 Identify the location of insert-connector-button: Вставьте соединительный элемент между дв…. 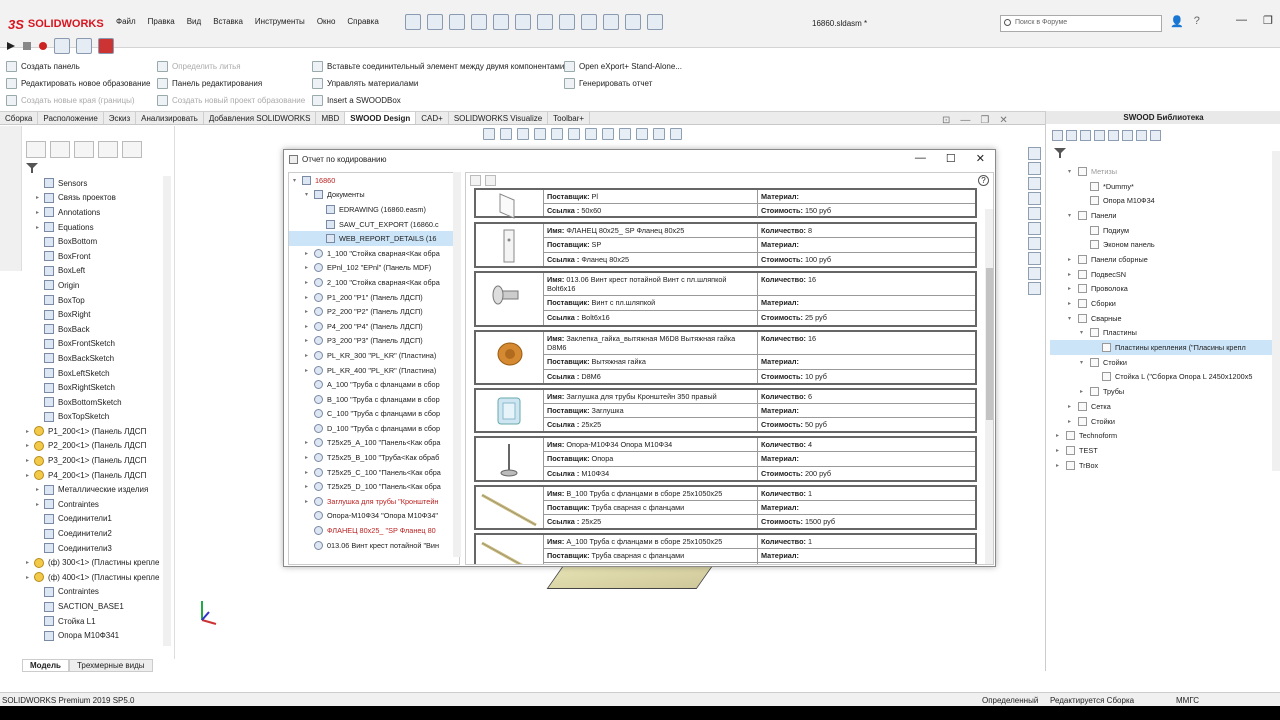
(438, 66).